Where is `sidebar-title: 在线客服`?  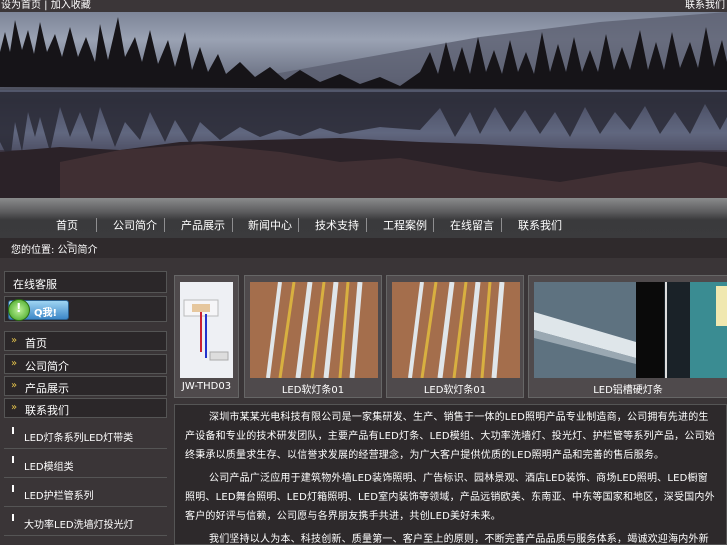
sidebar-title: 在线客服 is located at coordinates (85, 282).